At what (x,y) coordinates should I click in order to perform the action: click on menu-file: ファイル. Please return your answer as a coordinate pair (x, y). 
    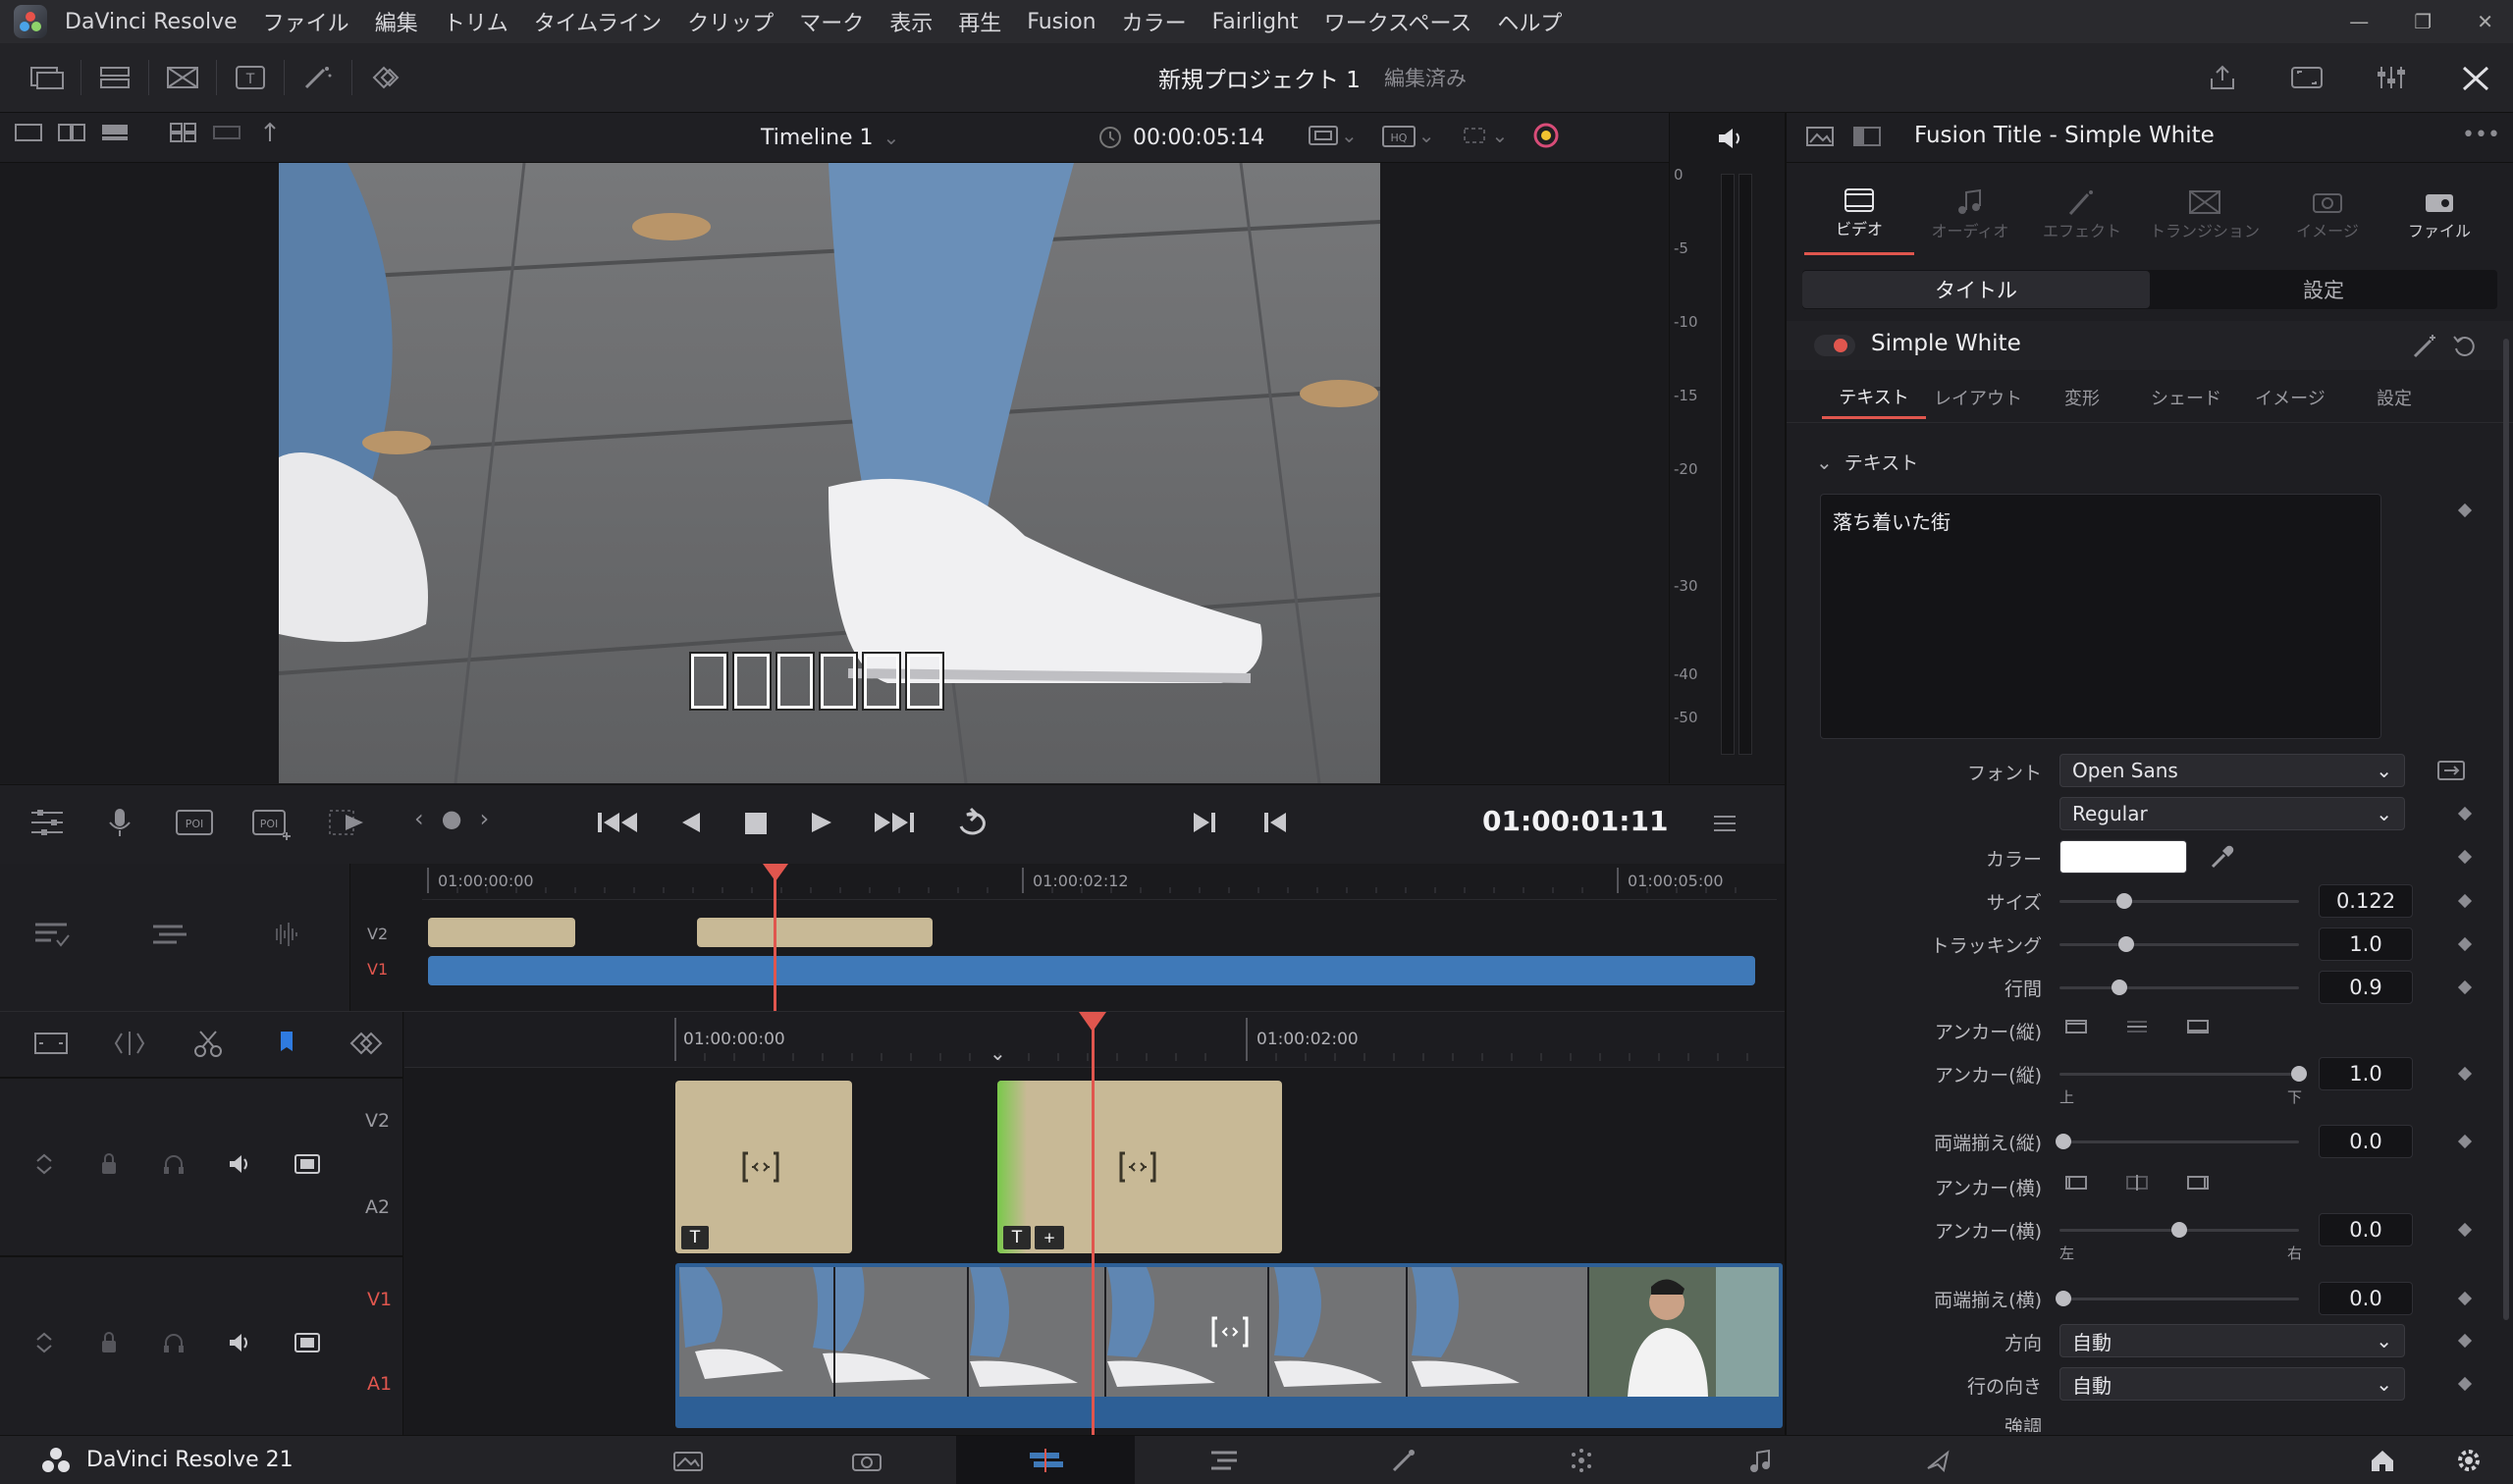
    Looking at the image, I should click on (306, 21).